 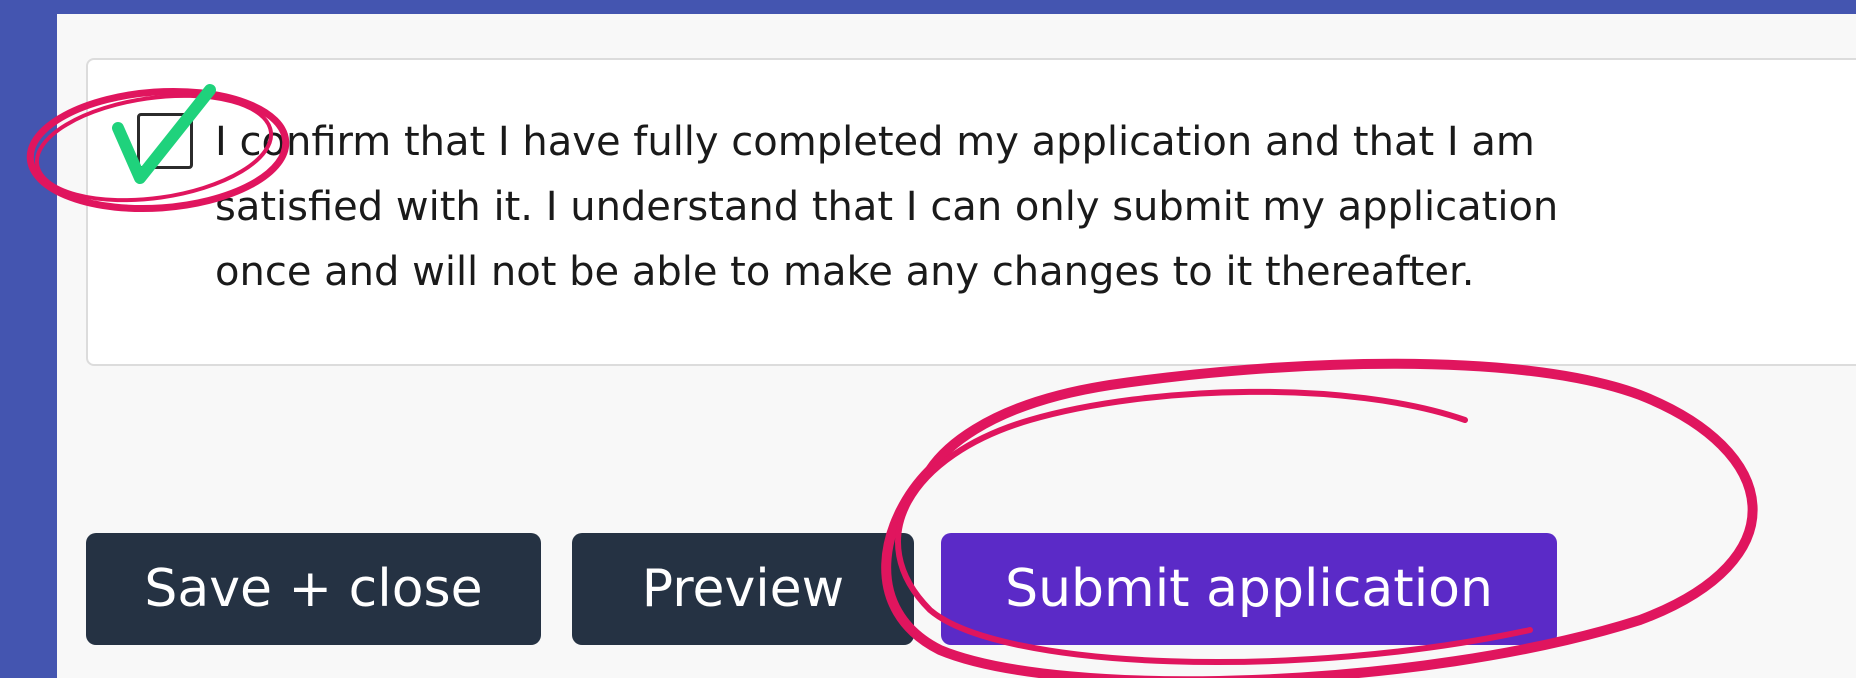 What do you see at coordinates (743, 589) in the screenshot?
I see `preview-button: Preview` at bounding box center [743, 589].